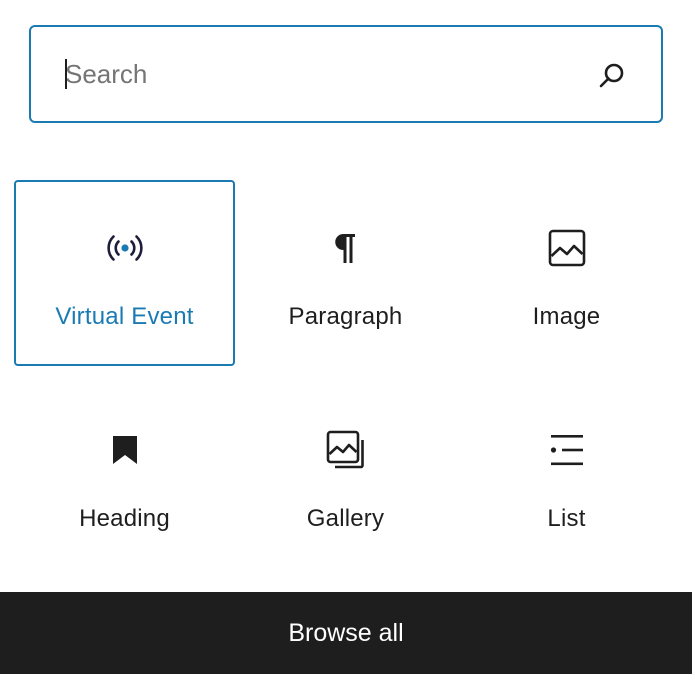  I want to click on block-item-virtual-event: Virtual Event, so click(124, 273).